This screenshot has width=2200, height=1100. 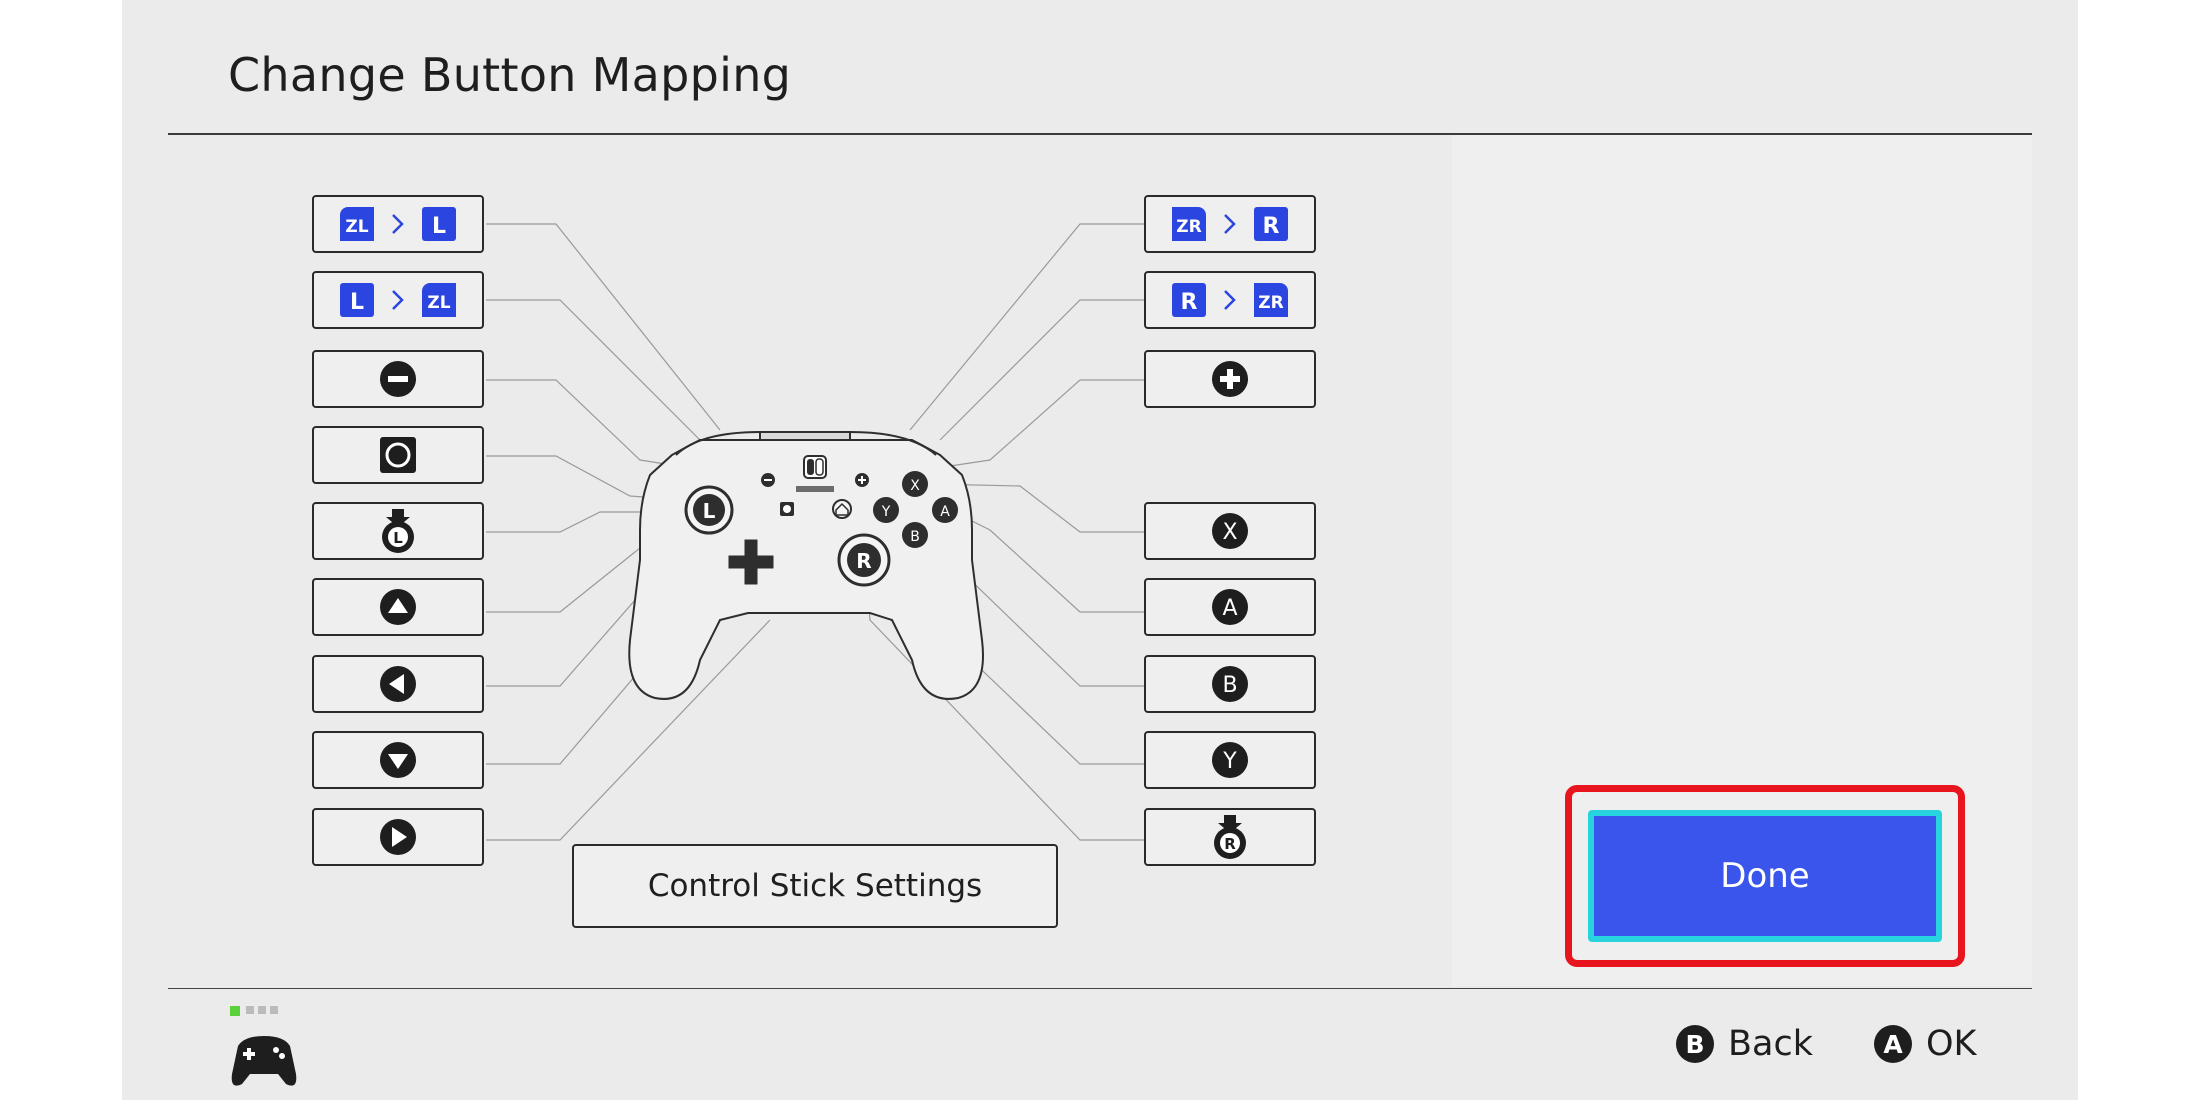 I want to click on x-button-icon: X, so click(x=1230, y=531).